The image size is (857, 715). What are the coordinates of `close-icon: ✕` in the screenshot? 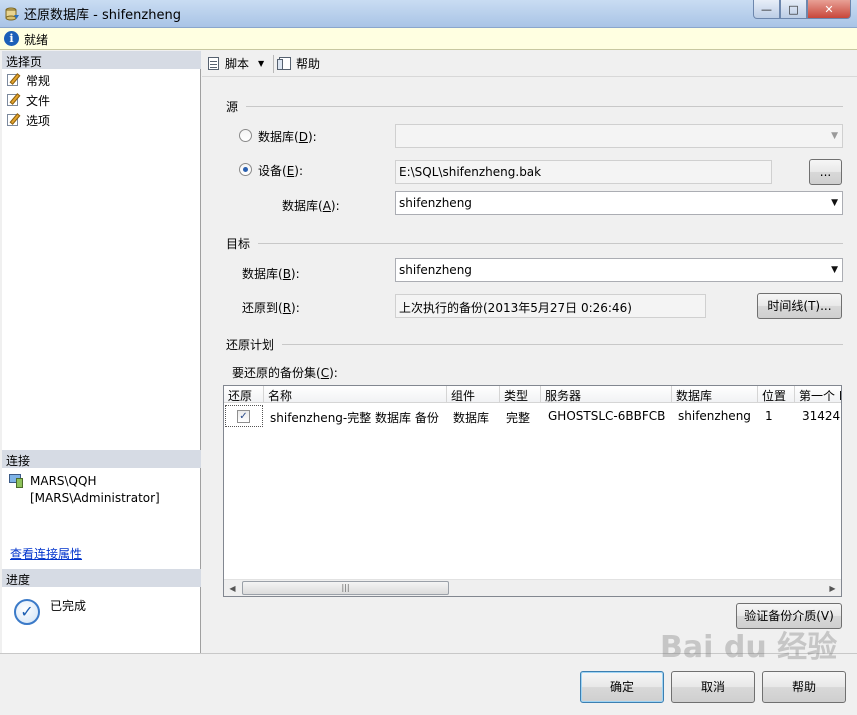 It's located at (829, 9).